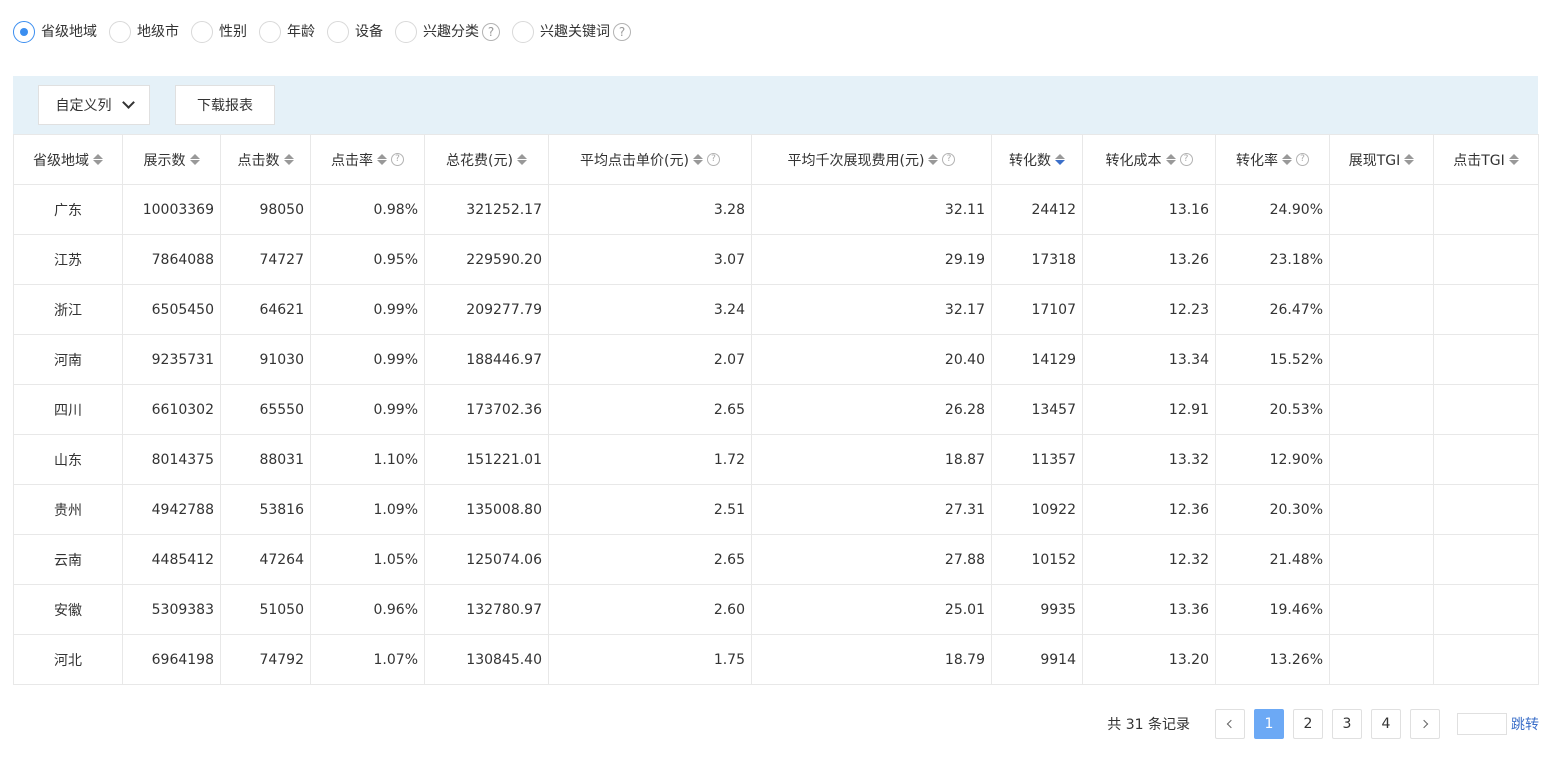  I want to click on column-header: 总花费(元), so click(486, 159).